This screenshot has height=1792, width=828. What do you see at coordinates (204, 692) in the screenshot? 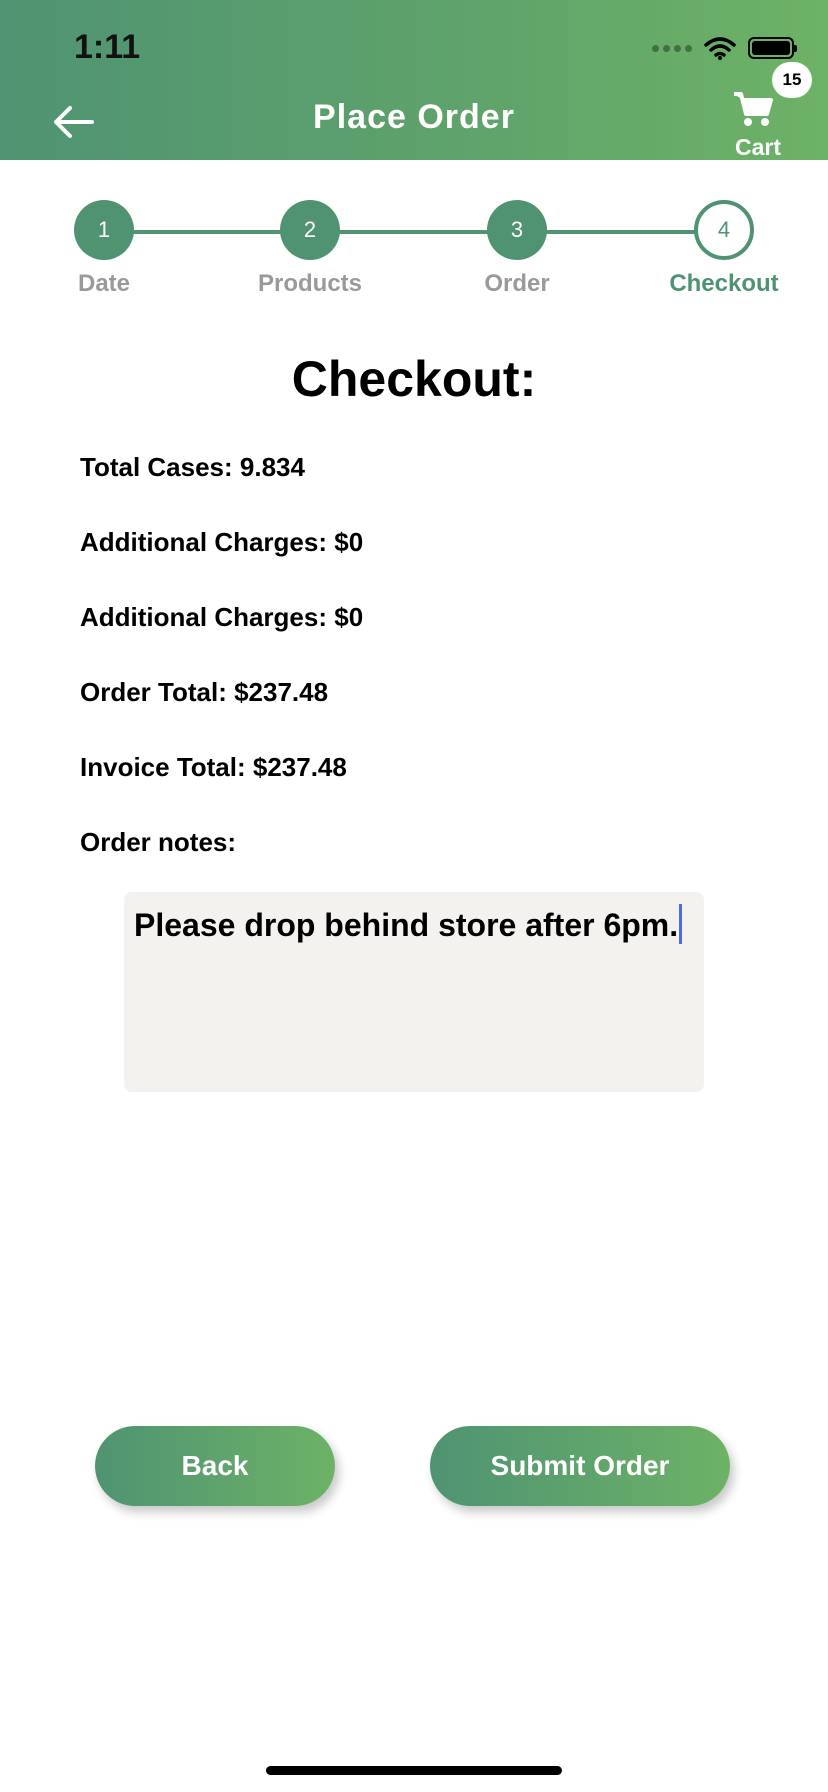
I see `order-total: Order Total: $237.48` at bounding box center [204, 692].